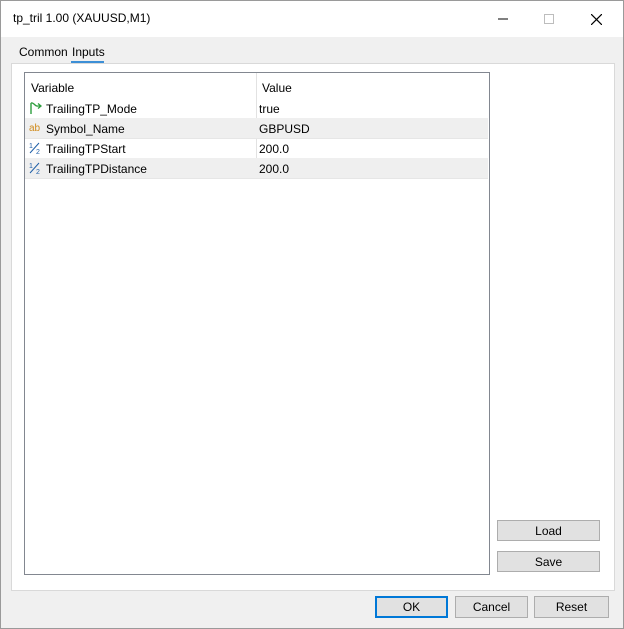 The width and height of the screenshot is (624, 629). What do you see at coordinates (571, 607) in the screenshot?
I see `reset-button: Reset` at bounding box center [571, 607].